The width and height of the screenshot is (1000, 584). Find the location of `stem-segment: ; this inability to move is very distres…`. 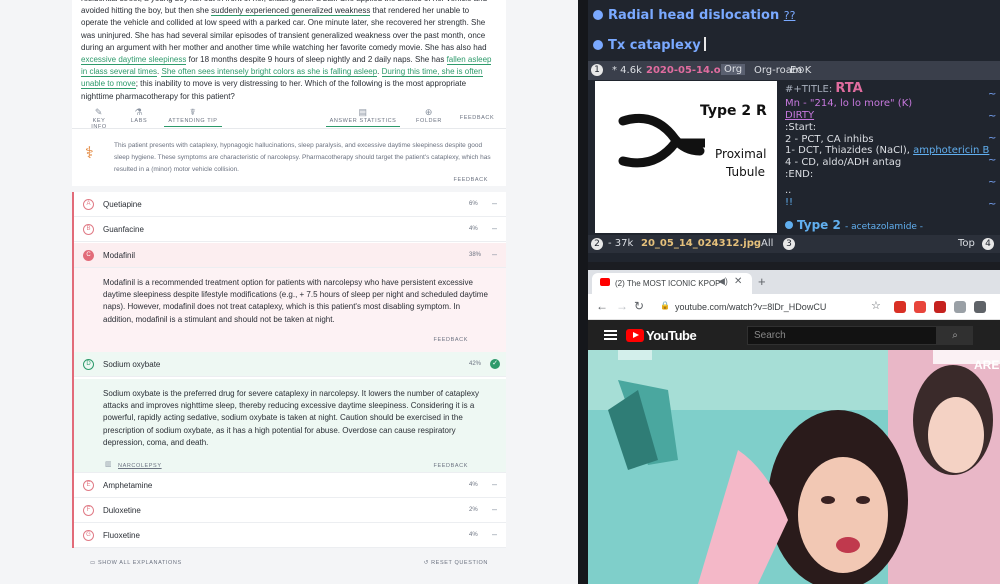

stem-segment: ; this inability to move is very distres… is located at coordinates (274, 90).